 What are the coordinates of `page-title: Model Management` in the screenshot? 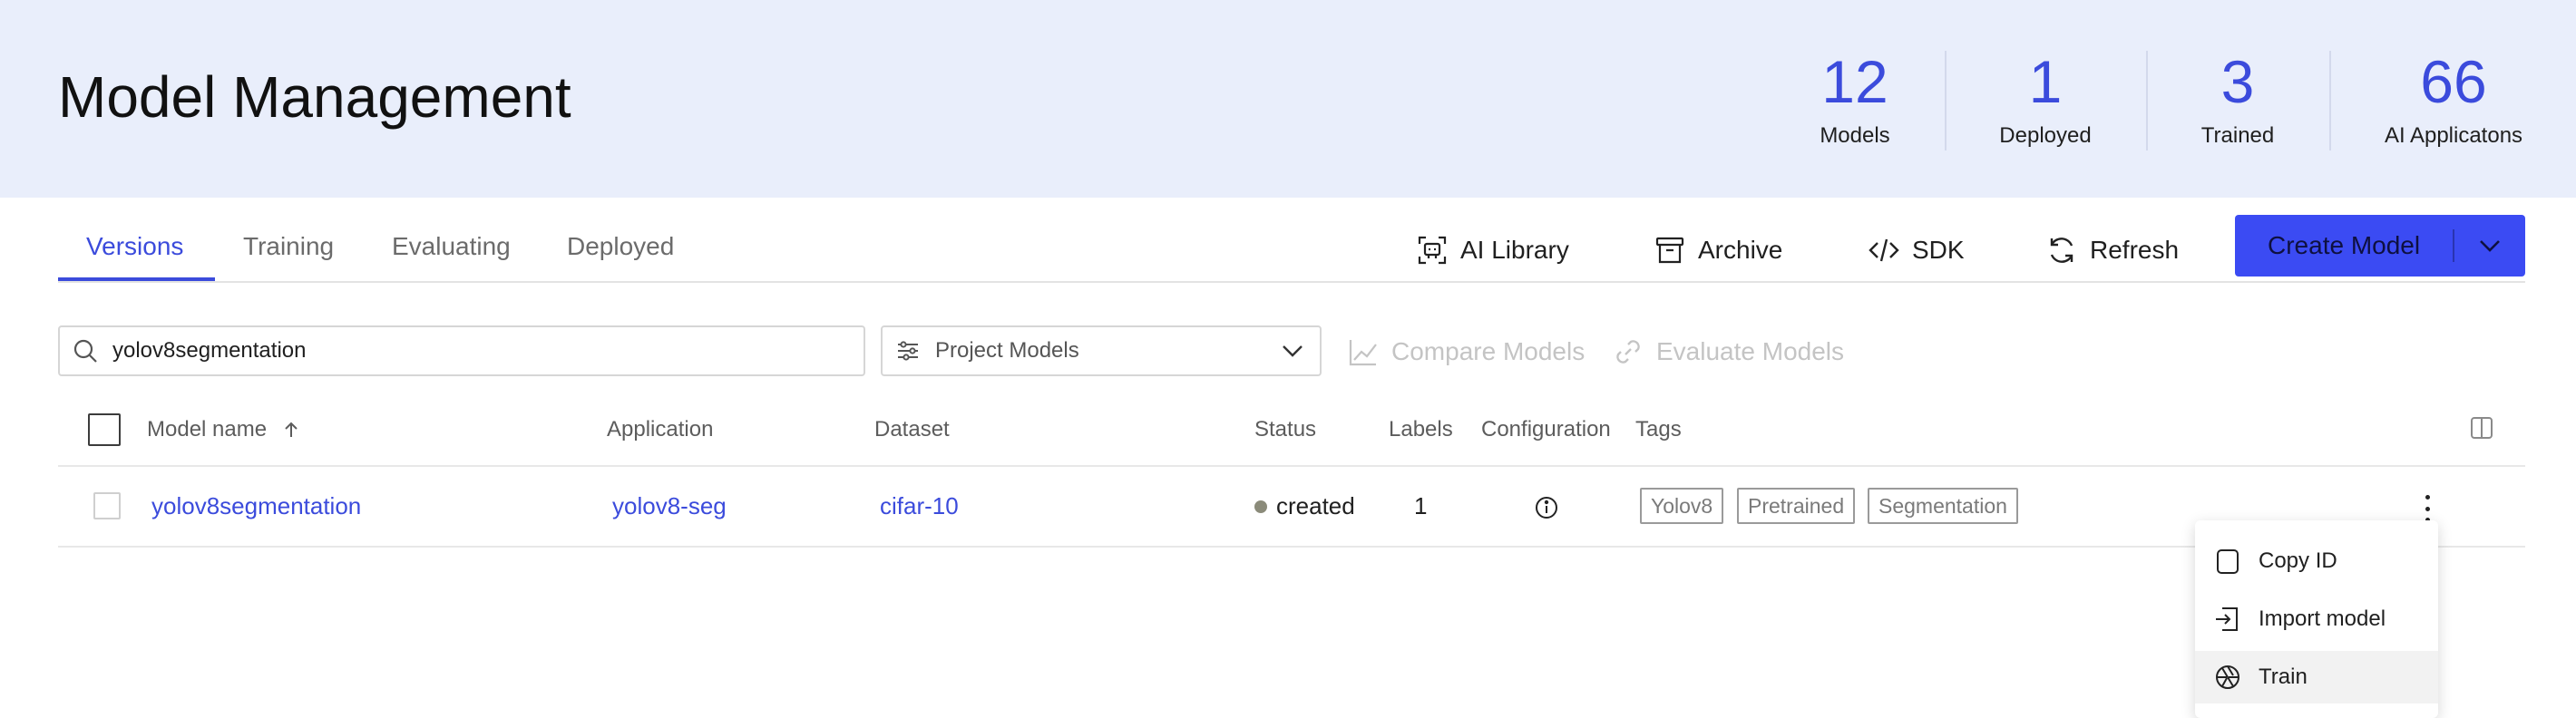 It's located at (314, 97).